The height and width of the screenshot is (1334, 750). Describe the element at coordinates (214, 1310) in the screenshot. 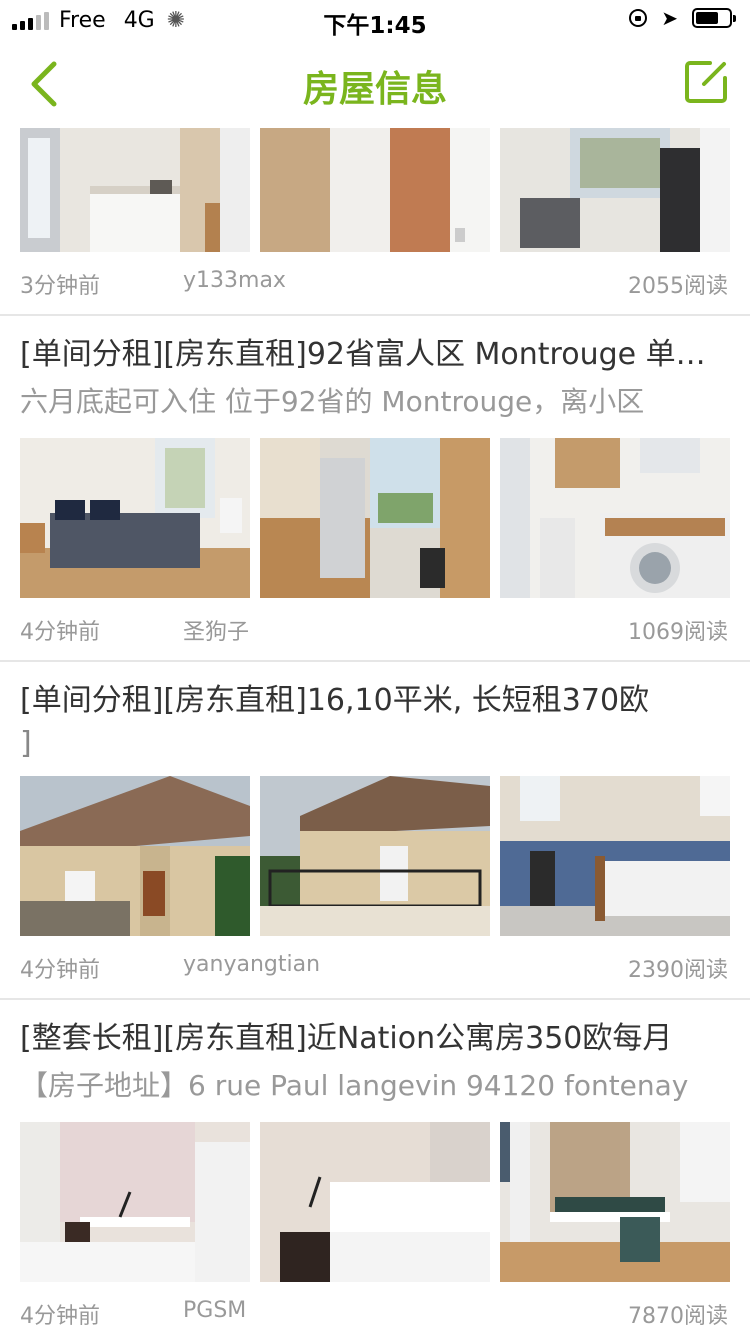

I see `post-author: PGSM` at that location.